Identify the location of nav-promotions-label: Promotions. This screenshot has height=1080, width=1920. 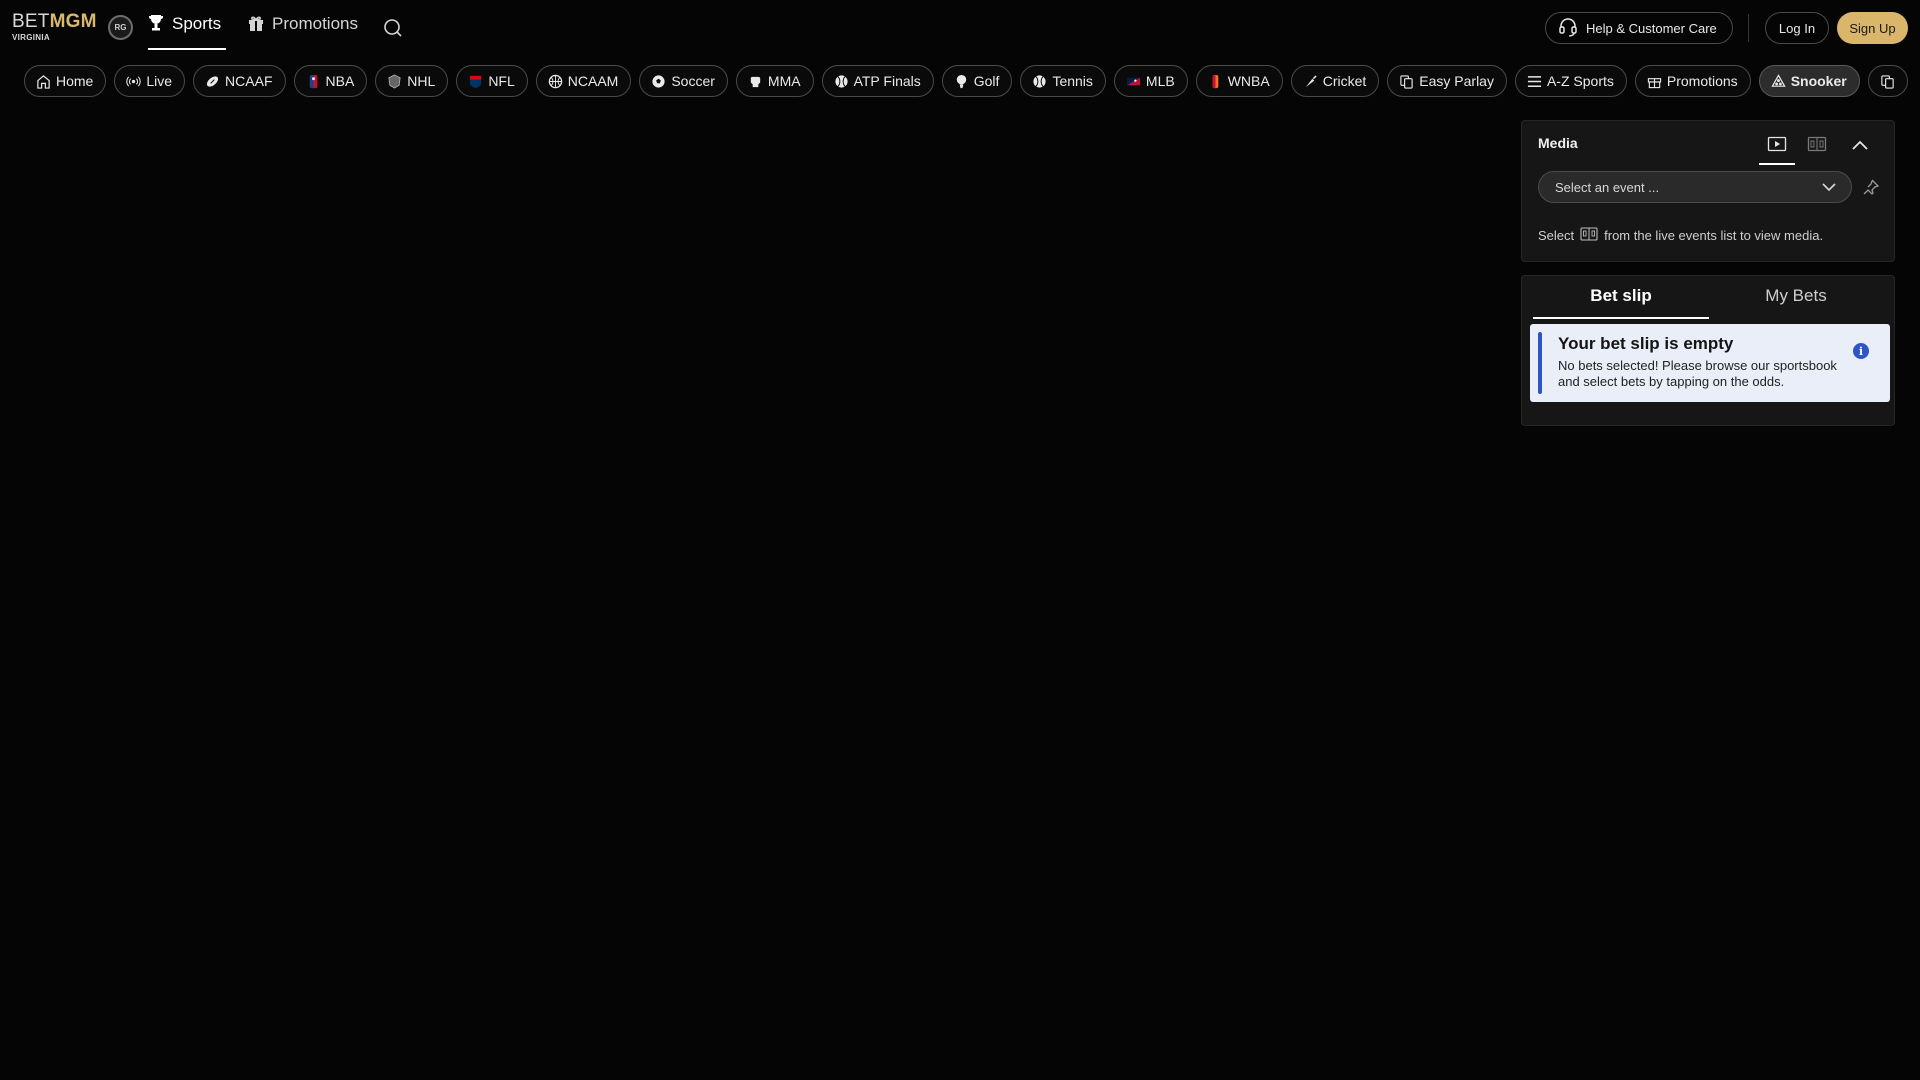
(315, 23).